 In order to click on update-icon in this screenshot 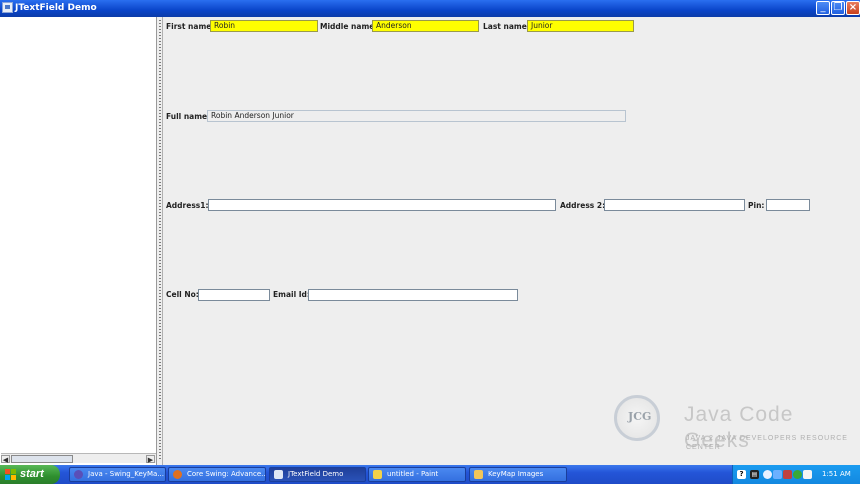, I will do `click(797, 474)`.